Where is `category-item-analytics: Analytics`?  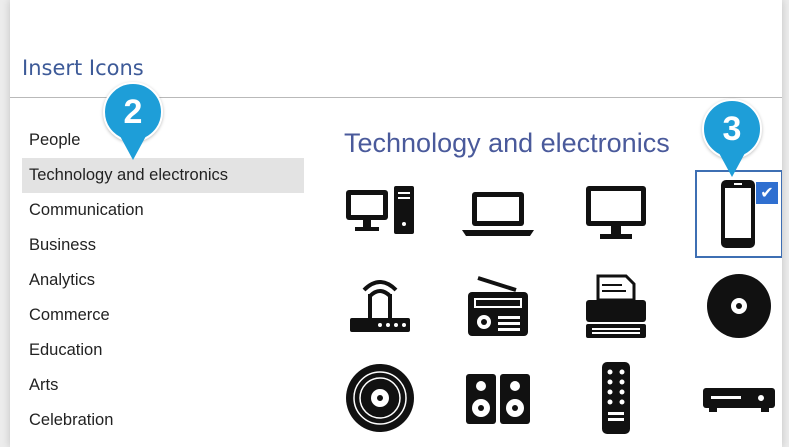 category-item-analytics: Analytics is located at coordinates (163, 280).